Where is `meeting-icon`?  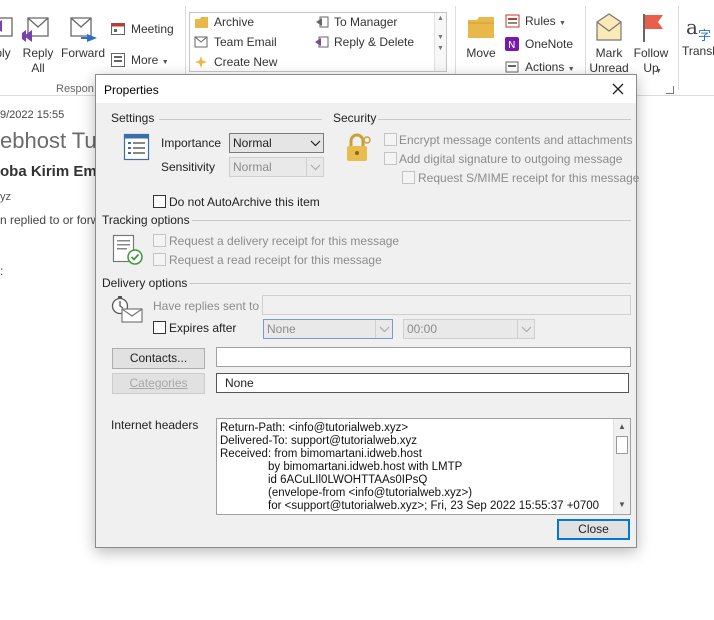 meeting-icon is located at coordinates (118, 29).